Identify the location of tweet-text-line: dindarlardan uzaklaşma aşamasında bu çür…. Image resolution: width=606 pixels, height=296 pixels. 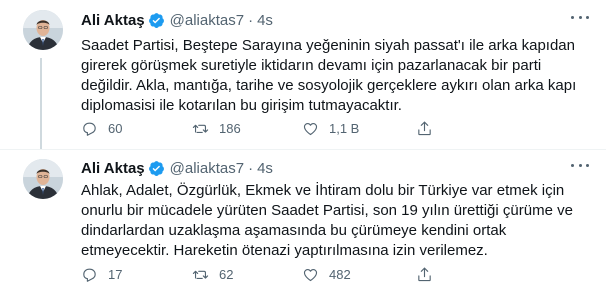
(294, 230).